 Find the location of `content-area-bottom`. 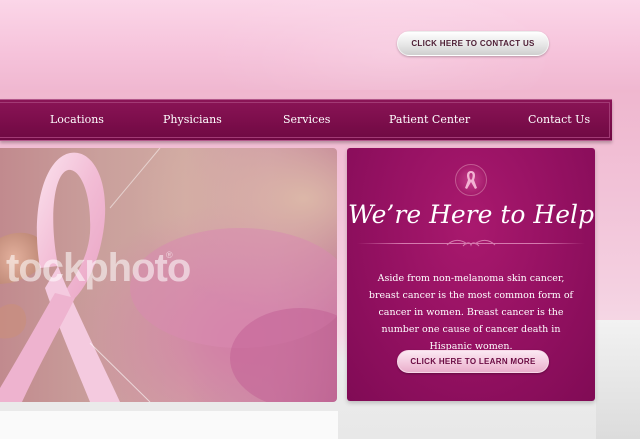

content-area-bottom is located at coordinates (169, 425).